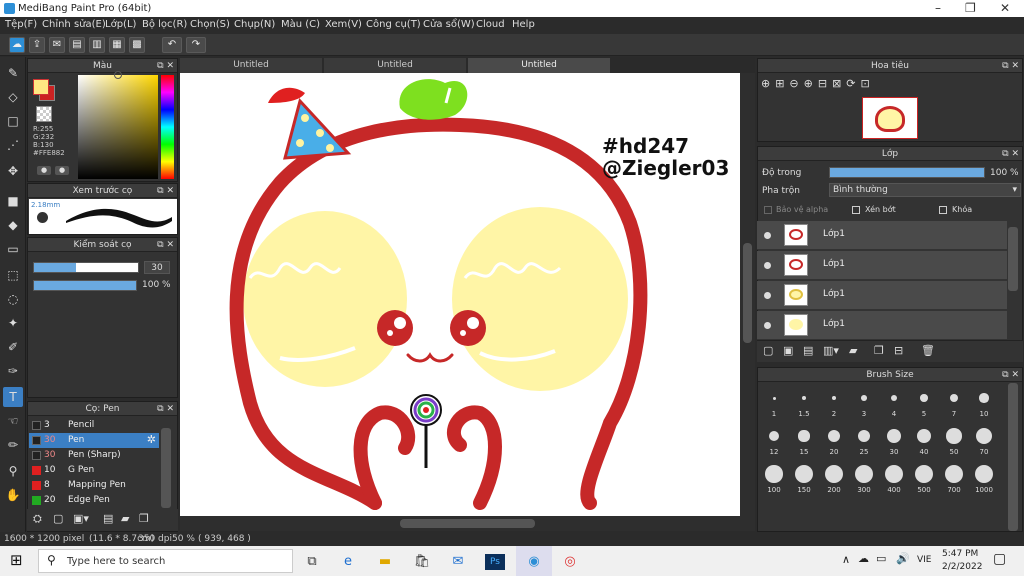  Describe the element at coordinates (13, 445) in the screenshot. I see `divide-tool-icon: ✏` at that location.